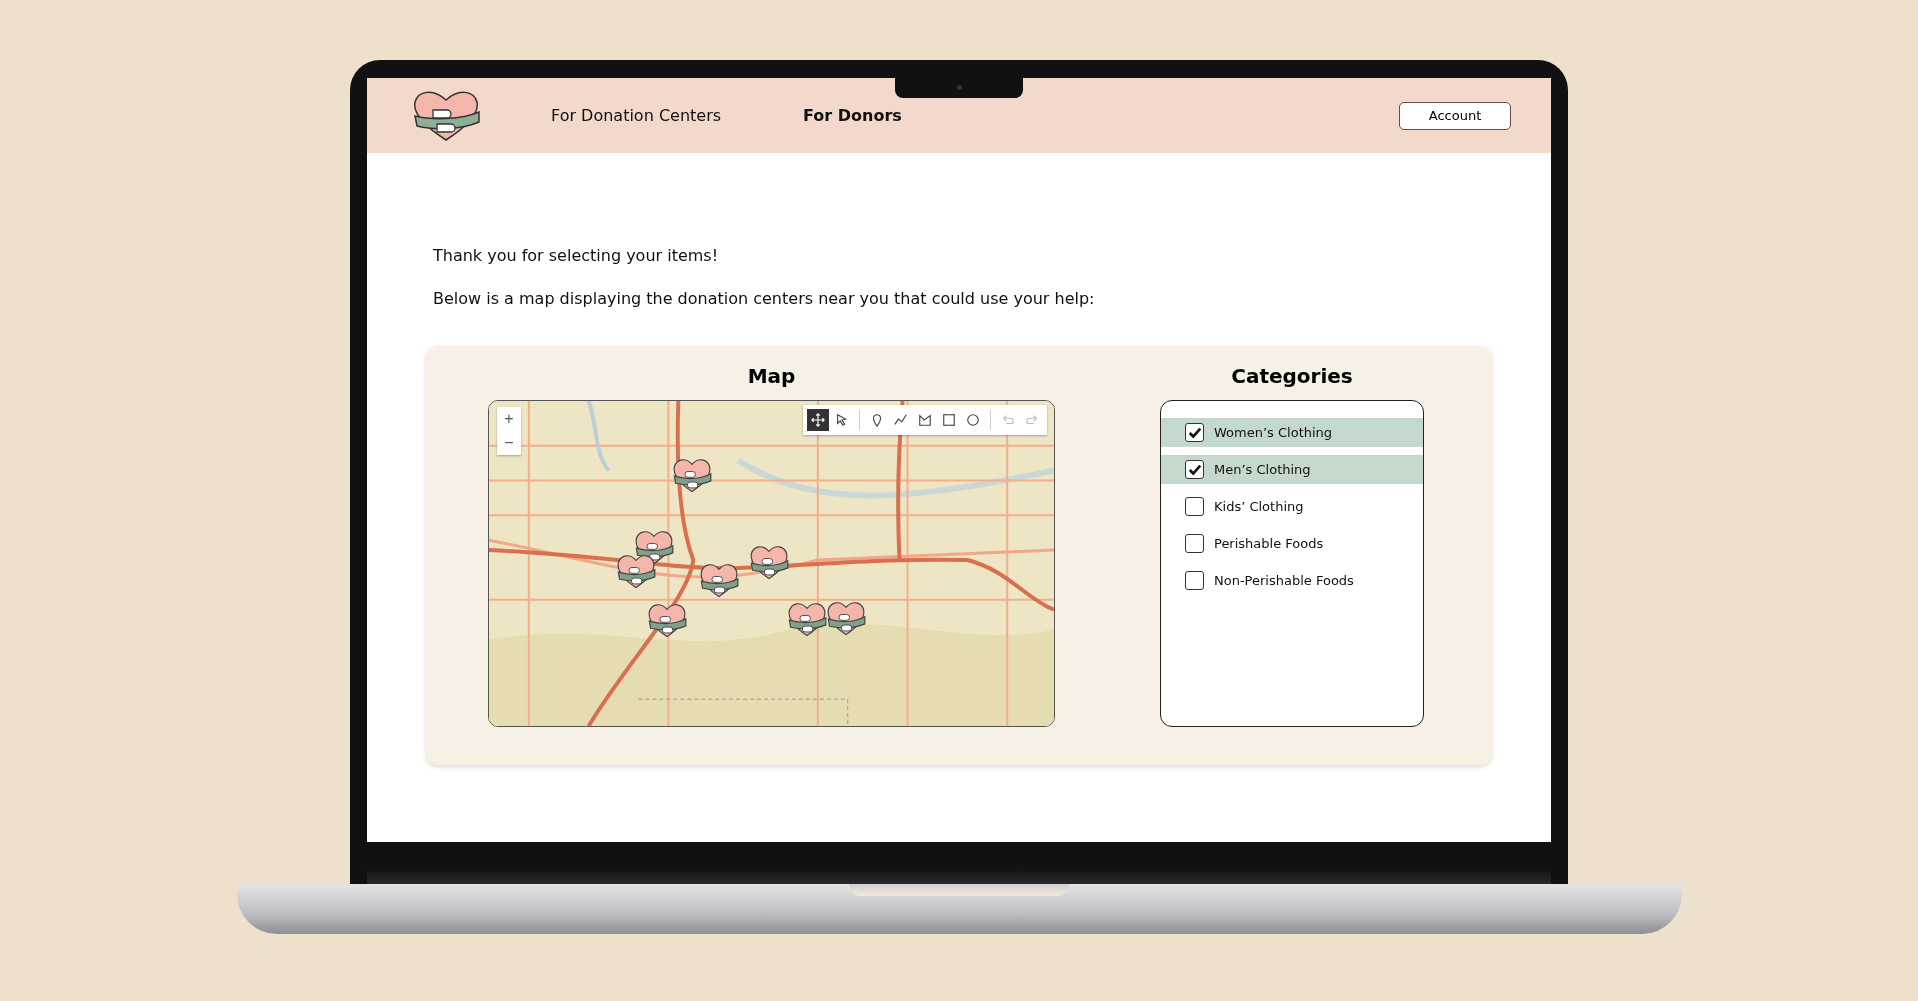 Image resolution: width=1918 pixels, height=1001 pixels. Describe the element at coordinates (818, 420) in the screenshot. I see `move-tool-icon` at that location.